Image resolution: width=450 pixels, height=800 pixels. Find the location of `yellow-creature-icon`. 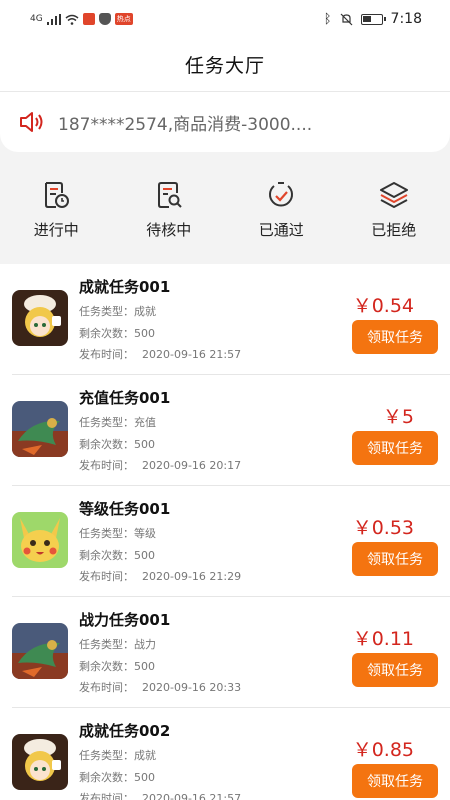

yellow-creature-icon is located at coordinates (40, 540).